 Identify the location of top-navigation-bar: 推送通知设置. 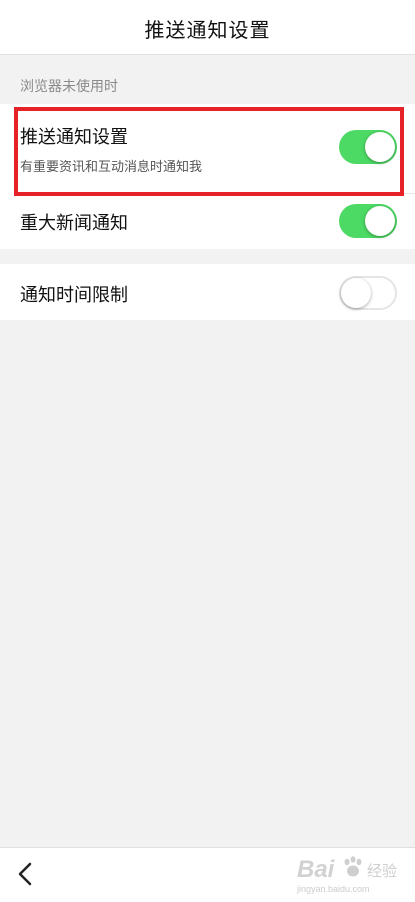
(207, 27).